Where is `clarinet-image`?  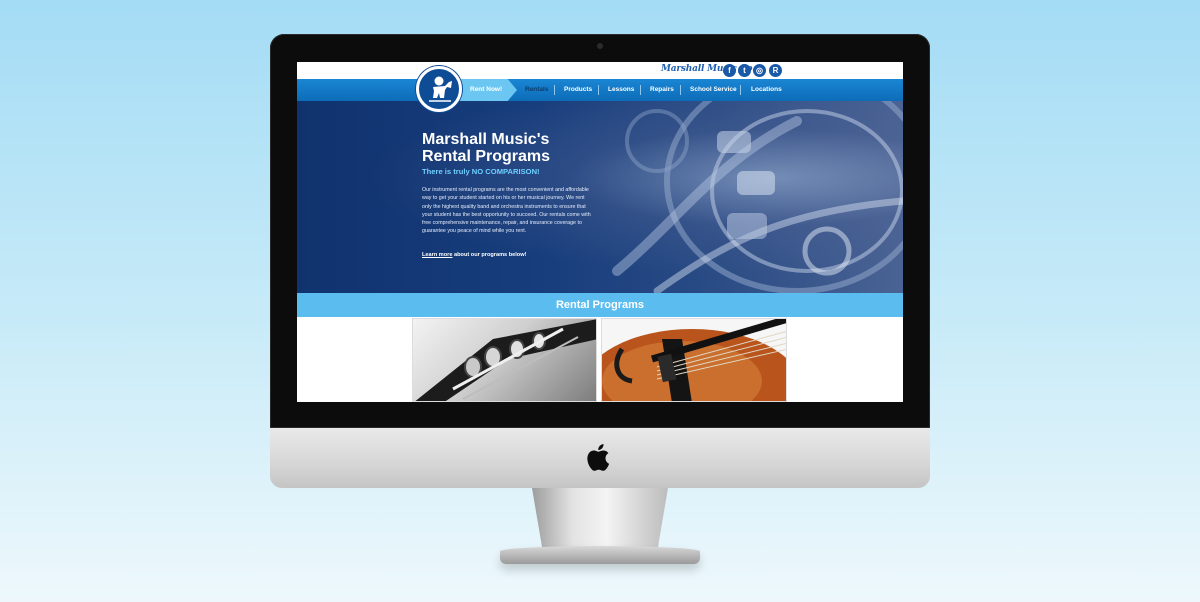 clarinet-image is located at coordinates (505, 360).